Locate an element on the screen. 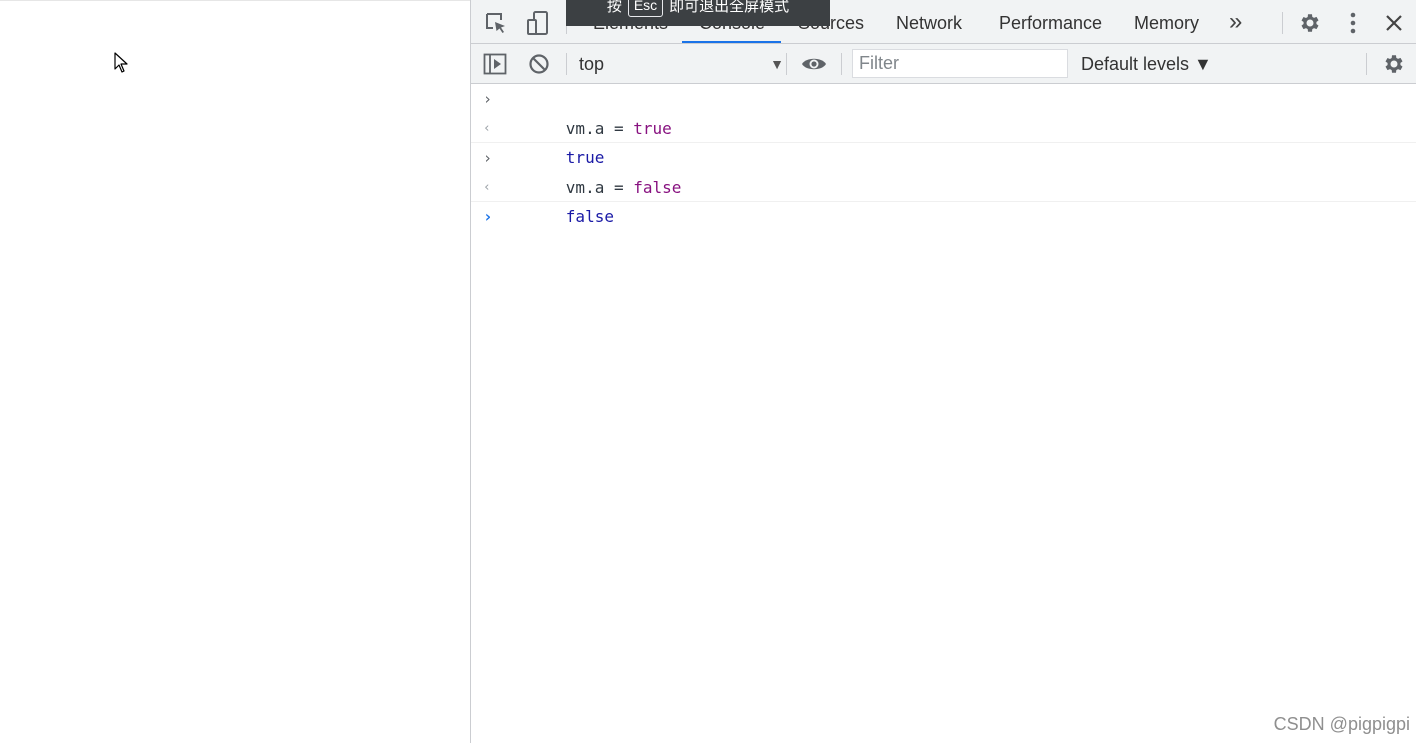 This screenshot has width=1424, height=744. tabbar-separator is located at coordinates (1282, 23).